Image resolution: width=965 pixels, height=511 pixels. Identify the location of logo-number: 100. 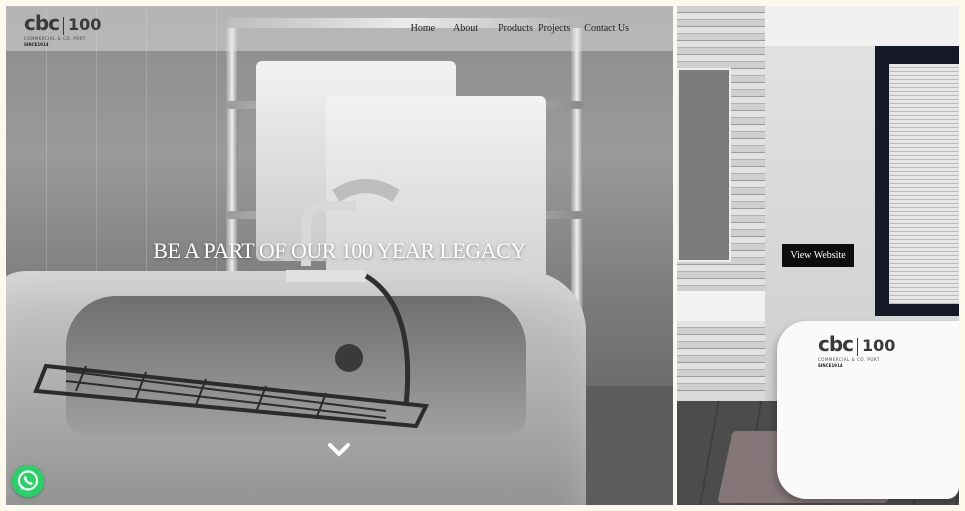
(85, 24).